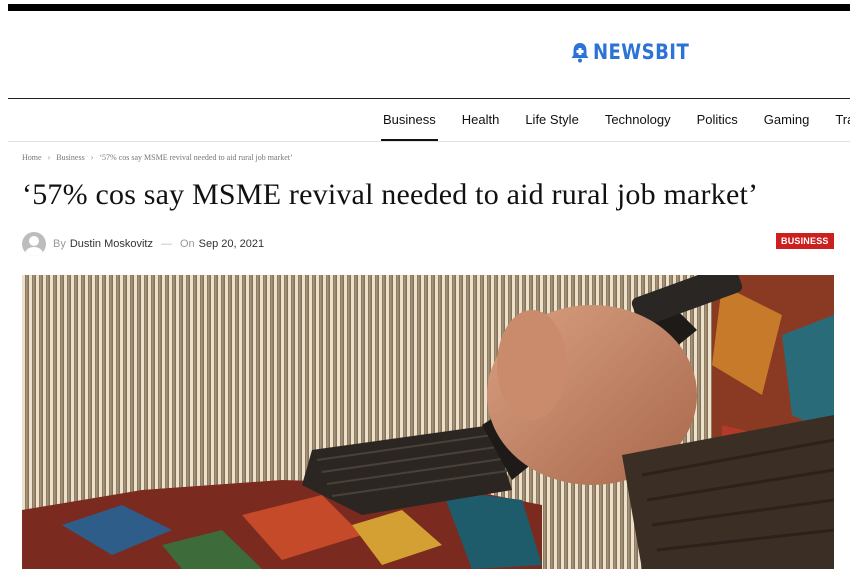  I want to click on bell-icon, so click(580, 53).